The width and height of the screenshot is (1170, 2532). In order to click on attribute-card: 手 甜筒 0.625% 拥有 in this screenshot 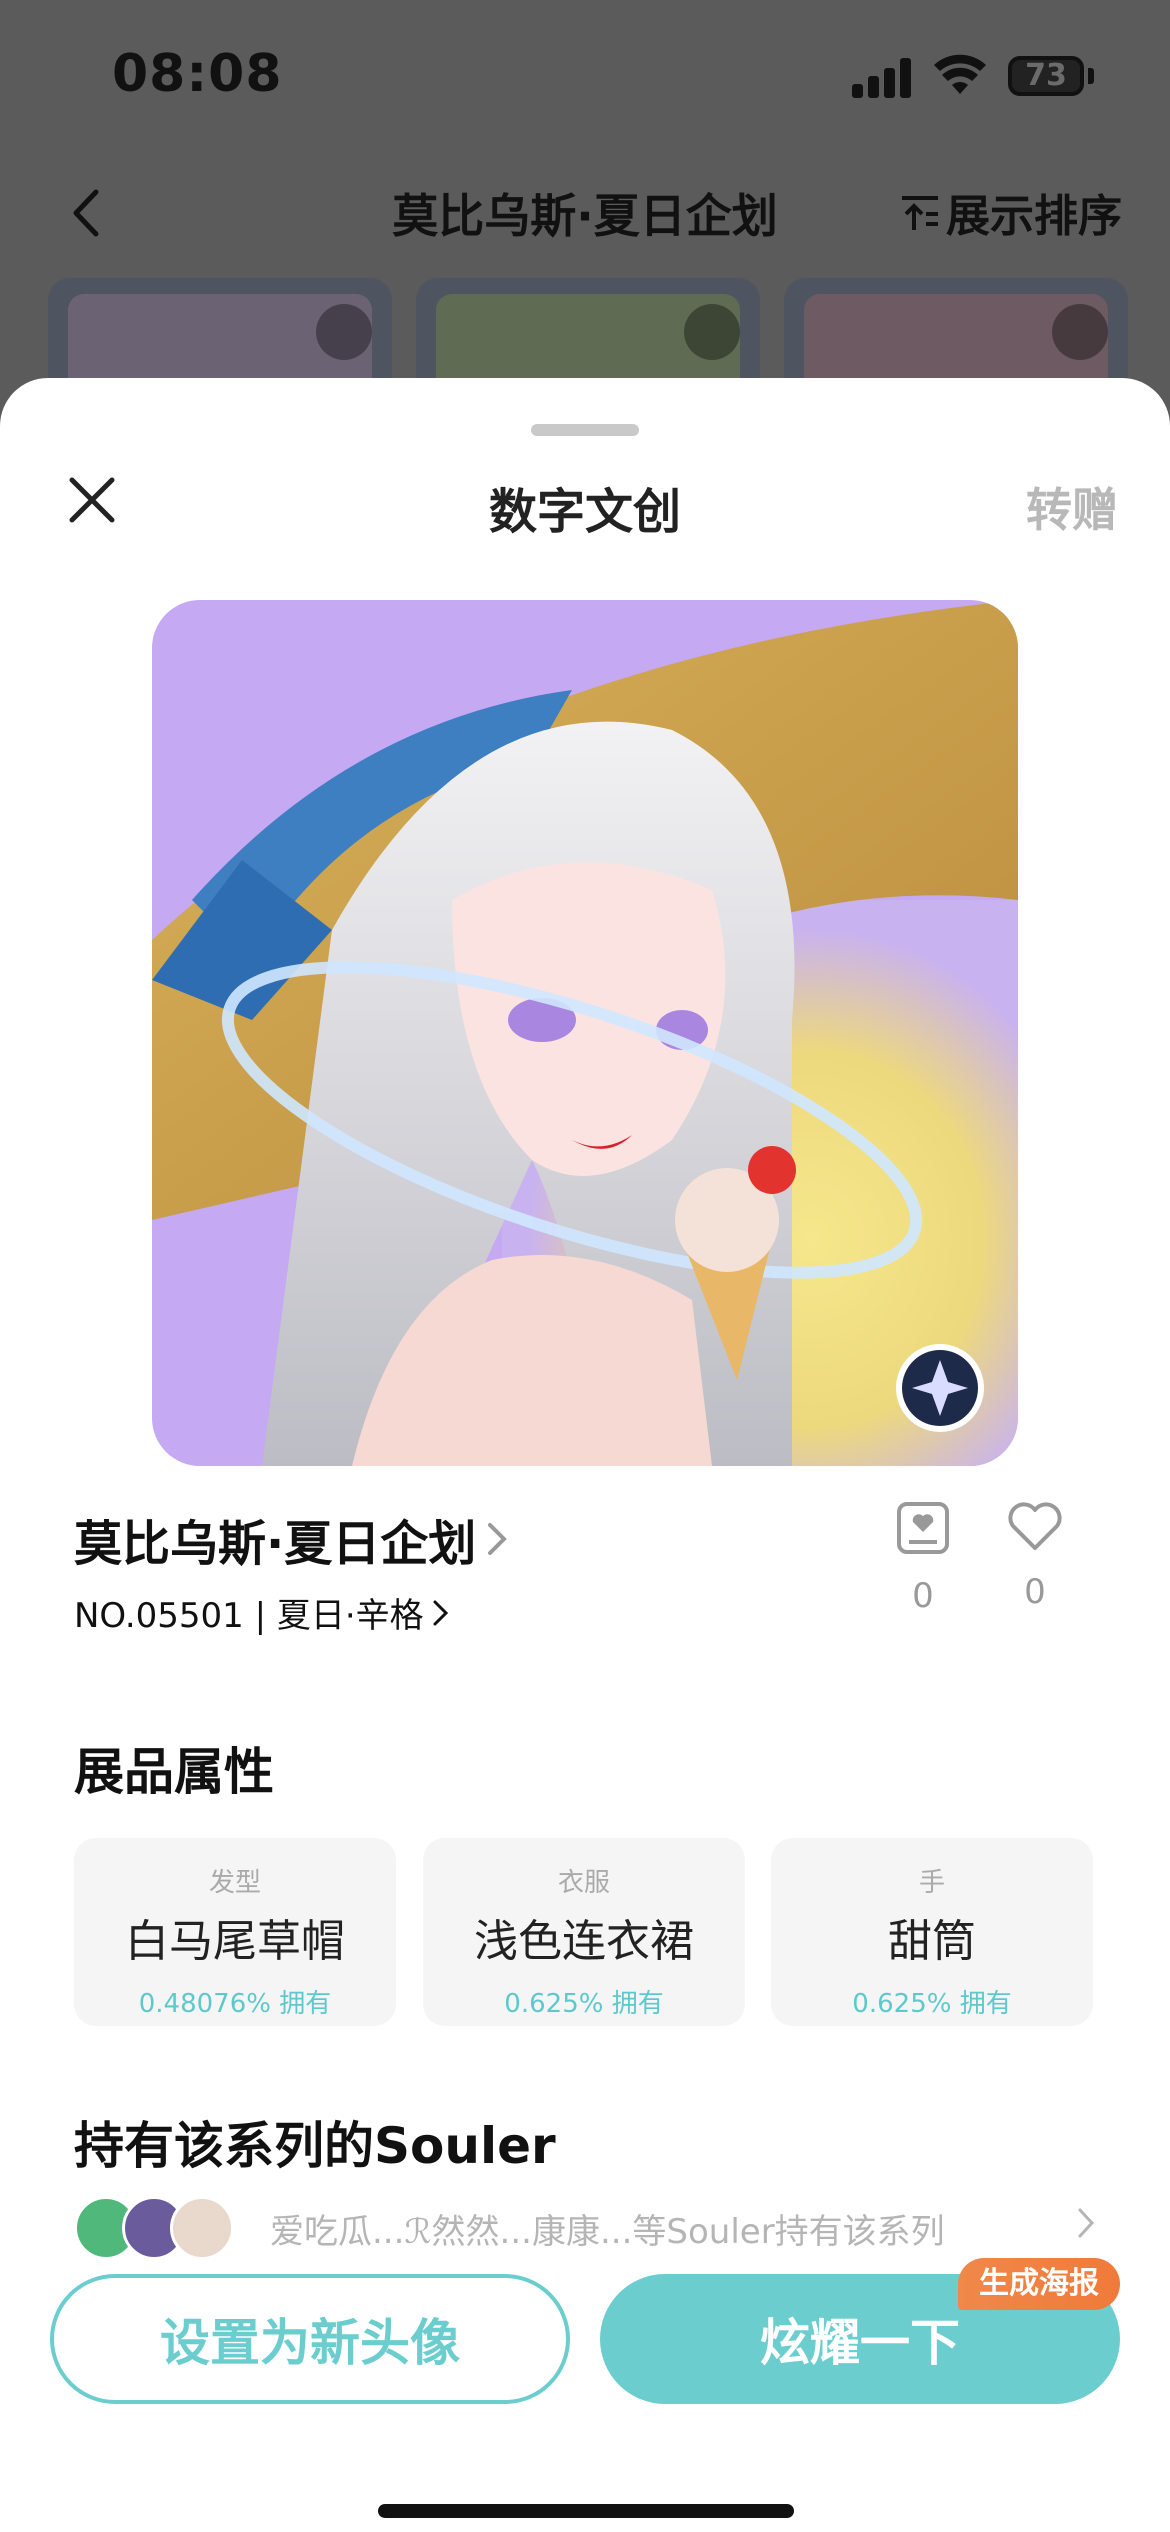, I will do `click(932, 1932)`.